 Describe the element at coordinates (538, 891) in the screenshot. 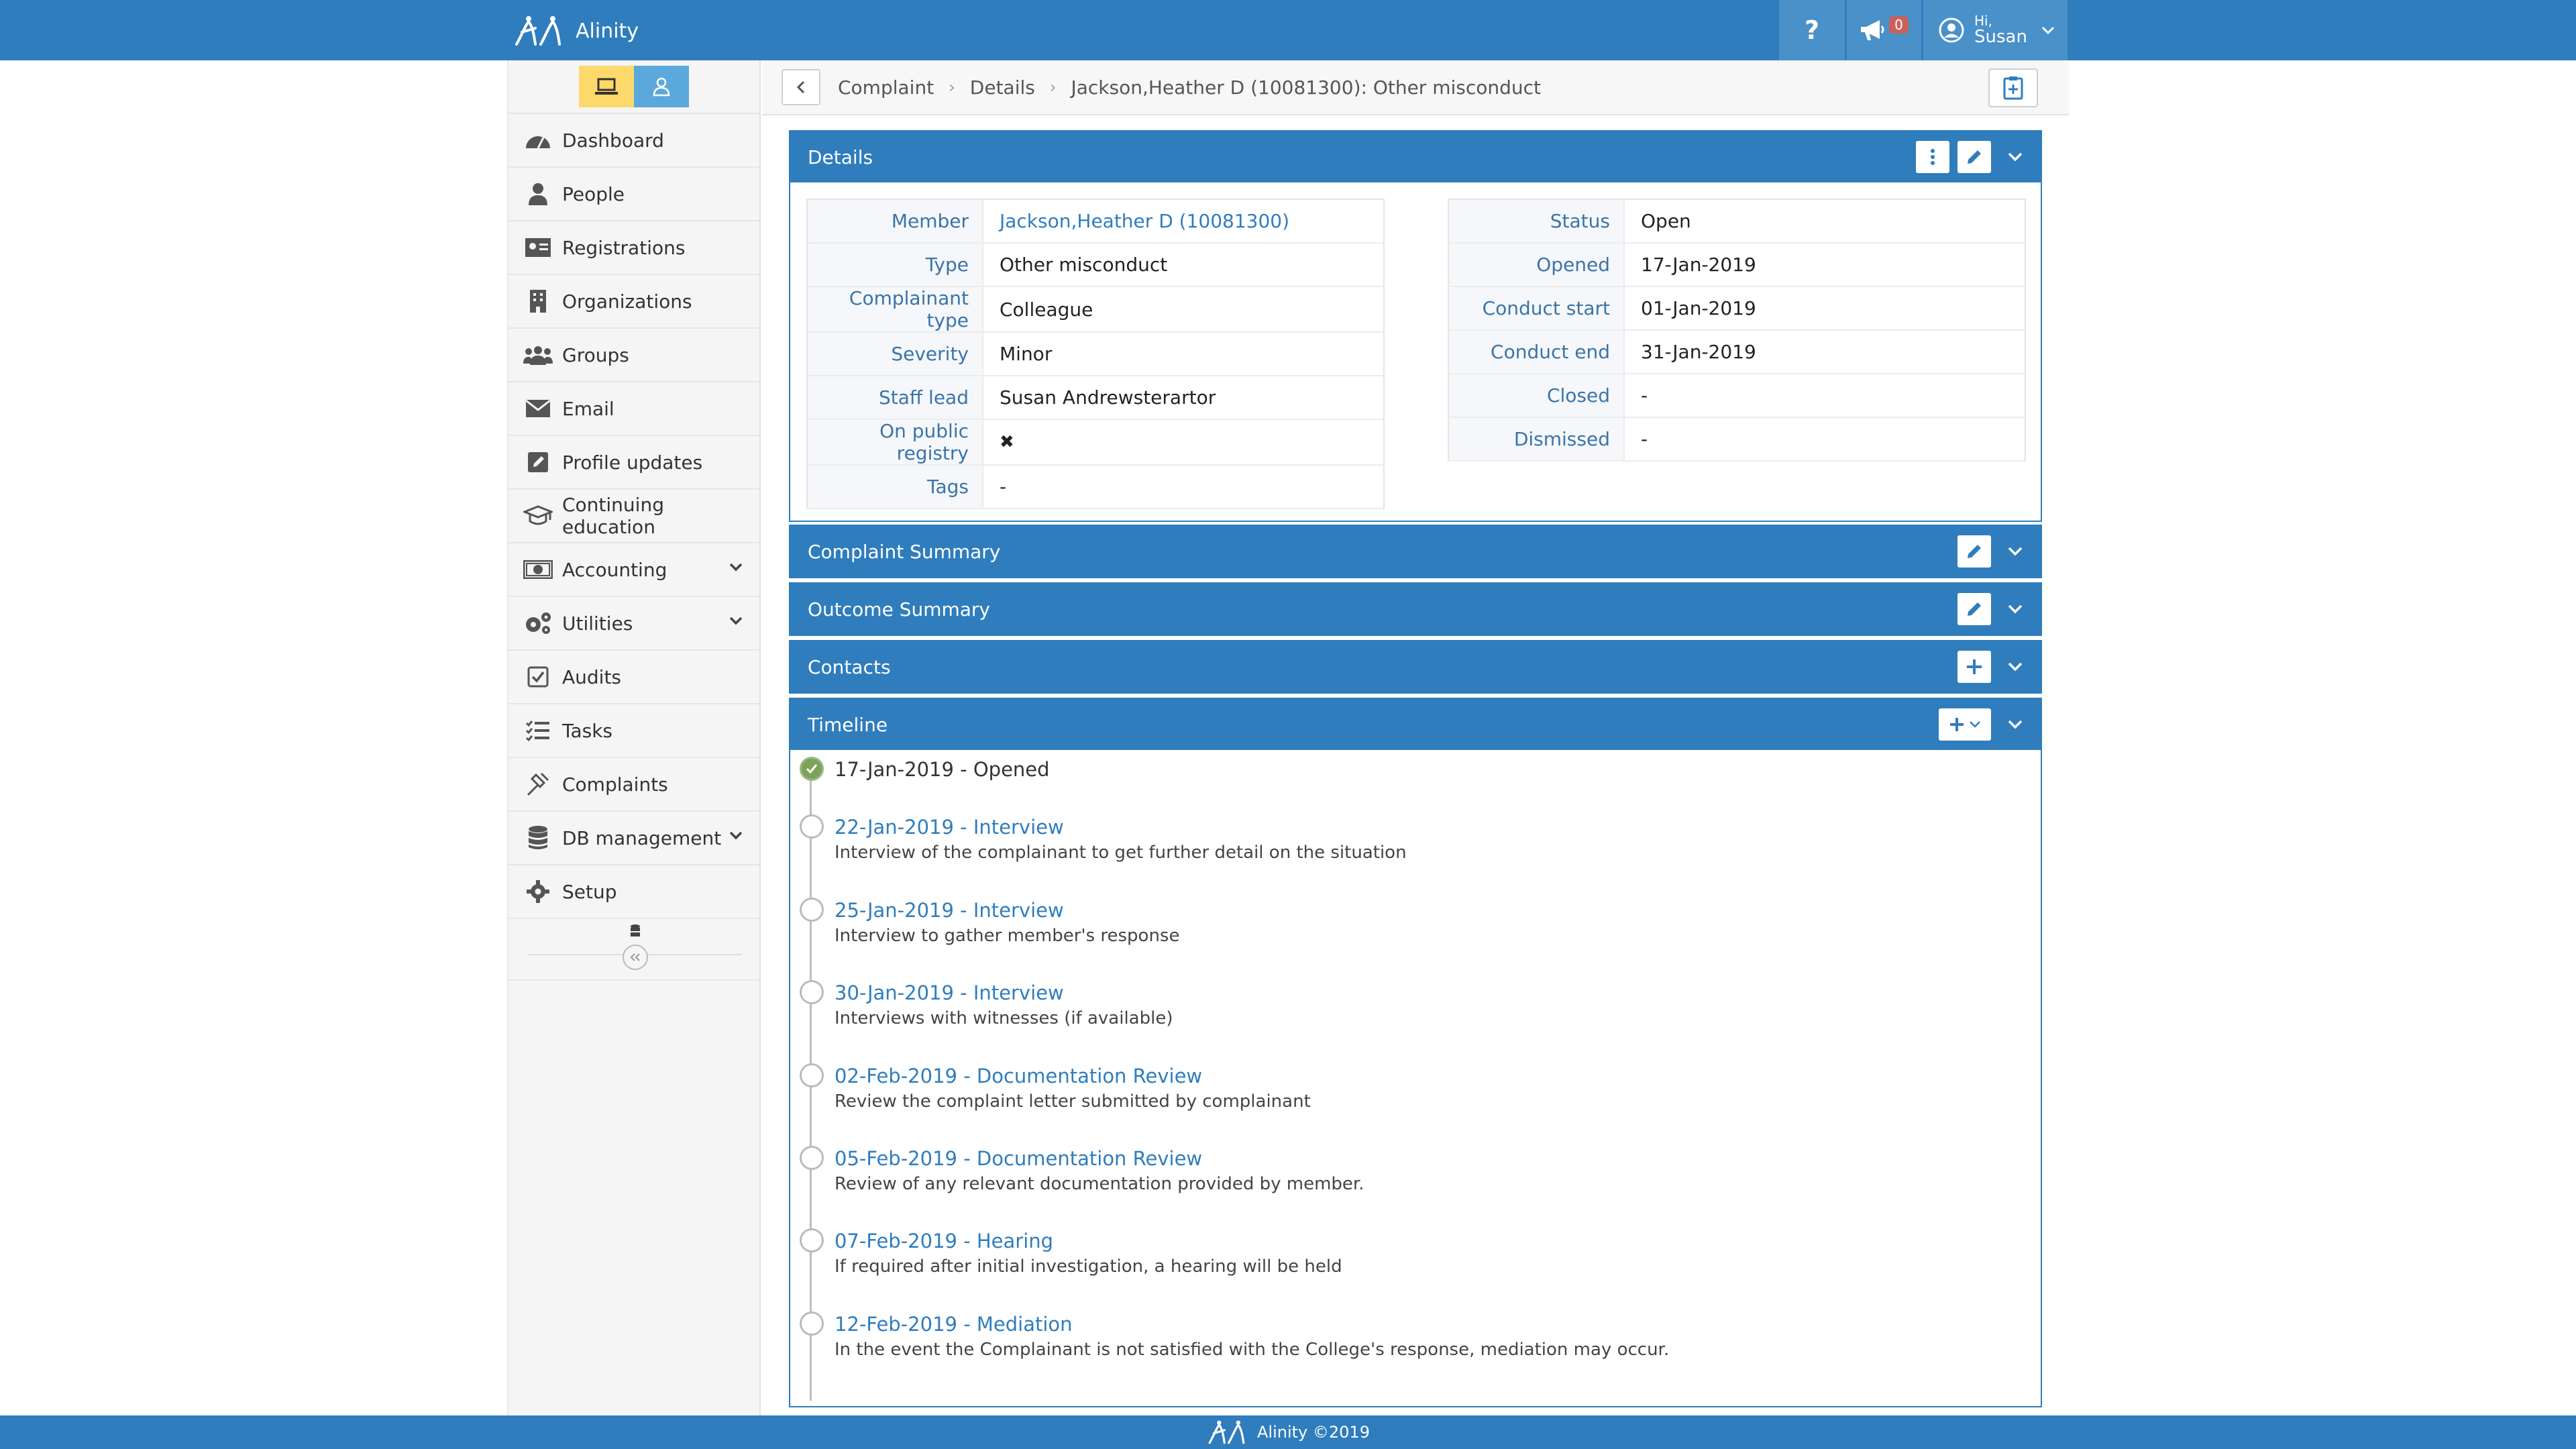

I see `gear-icon` at that location.